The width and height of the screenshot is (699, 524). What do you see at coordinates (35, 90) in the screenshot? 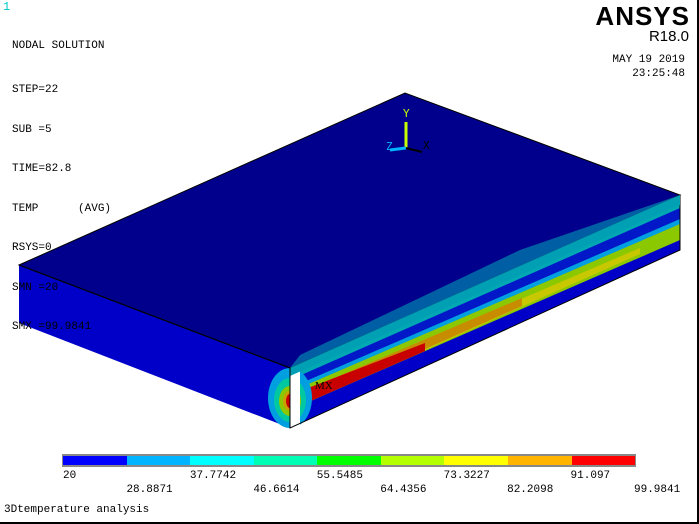
I see `info-line: STEP=22` at bounding box center [35, 90].